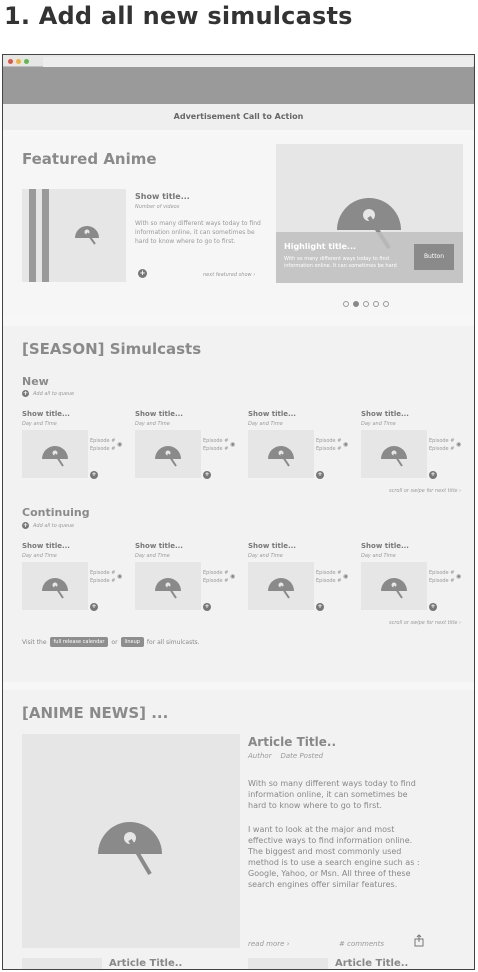 This screenshot has width=478, height=972. What do you see at coordinates (89, 159) in the screenshot?
I see `featured-title: Featured Anime` at bounding box center [89, 159].